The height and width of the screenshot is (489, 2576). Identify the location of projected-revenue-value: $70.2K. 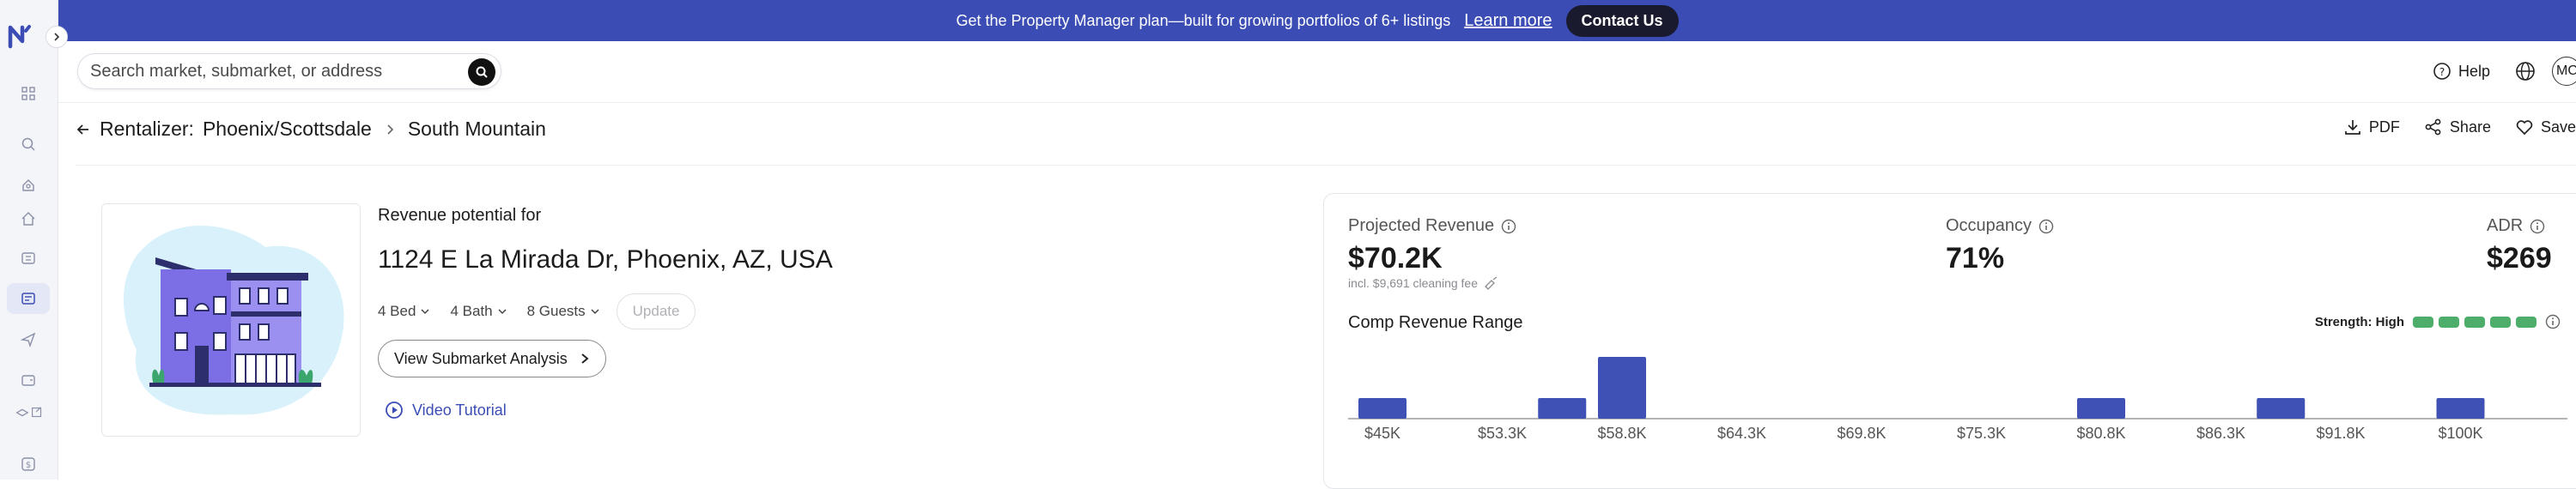
(1396, 258).